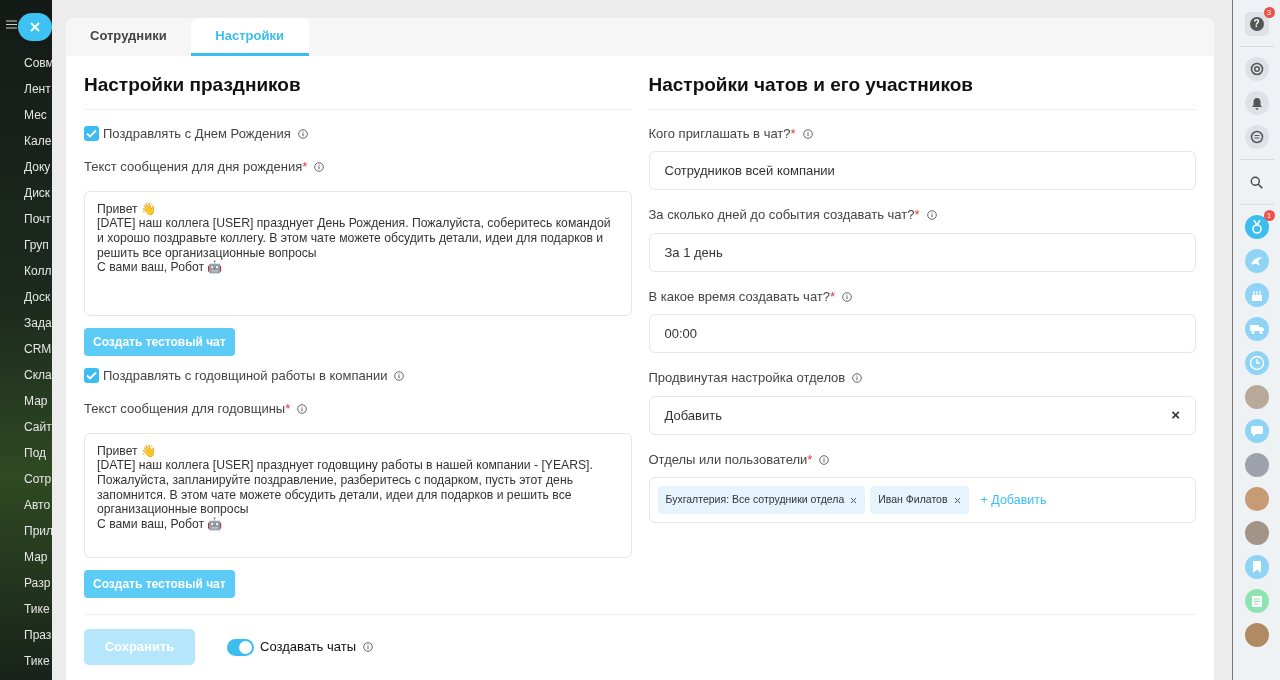  I want to click on field-label: За сколько дней до события создавать чат?, so click(781, 215).